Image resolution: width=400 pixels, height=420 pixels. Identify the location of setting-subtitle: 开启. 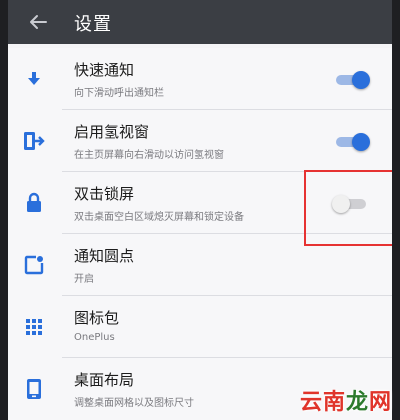
(84, 279).